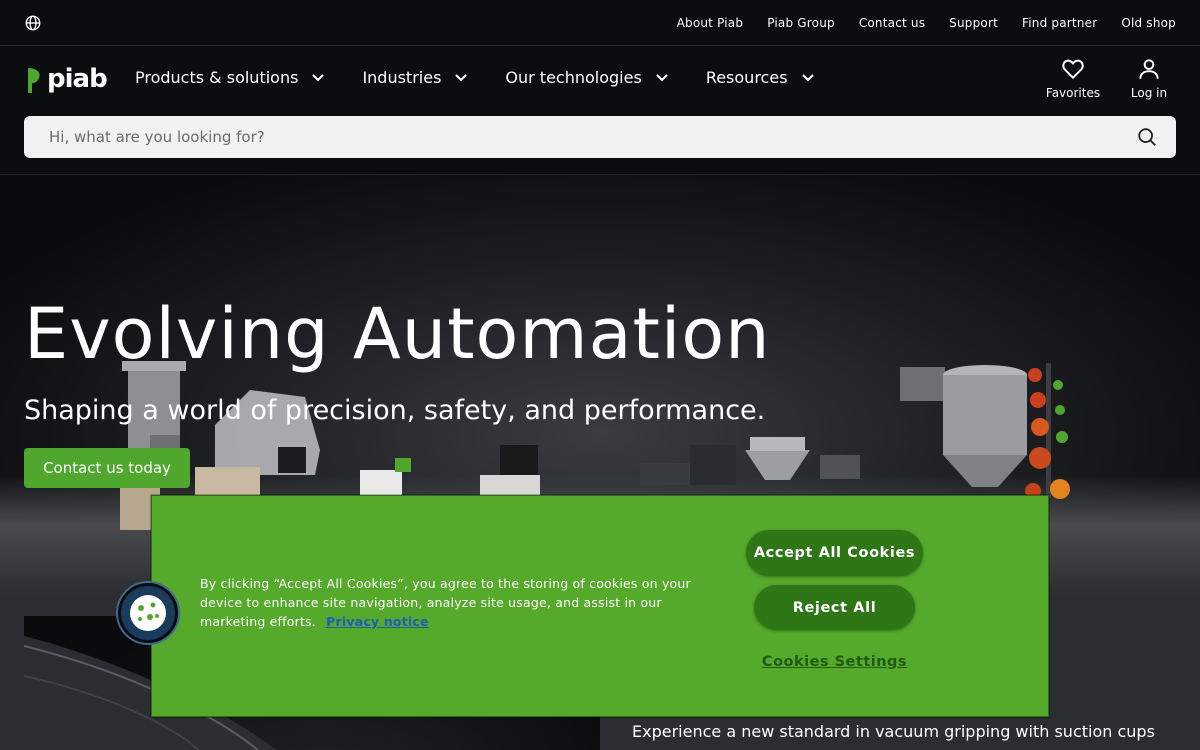  What do you see at coordinates (834, 607) in the screenshot?
I see `reject-all-button: Reject All` at bounding box center [834, 607].